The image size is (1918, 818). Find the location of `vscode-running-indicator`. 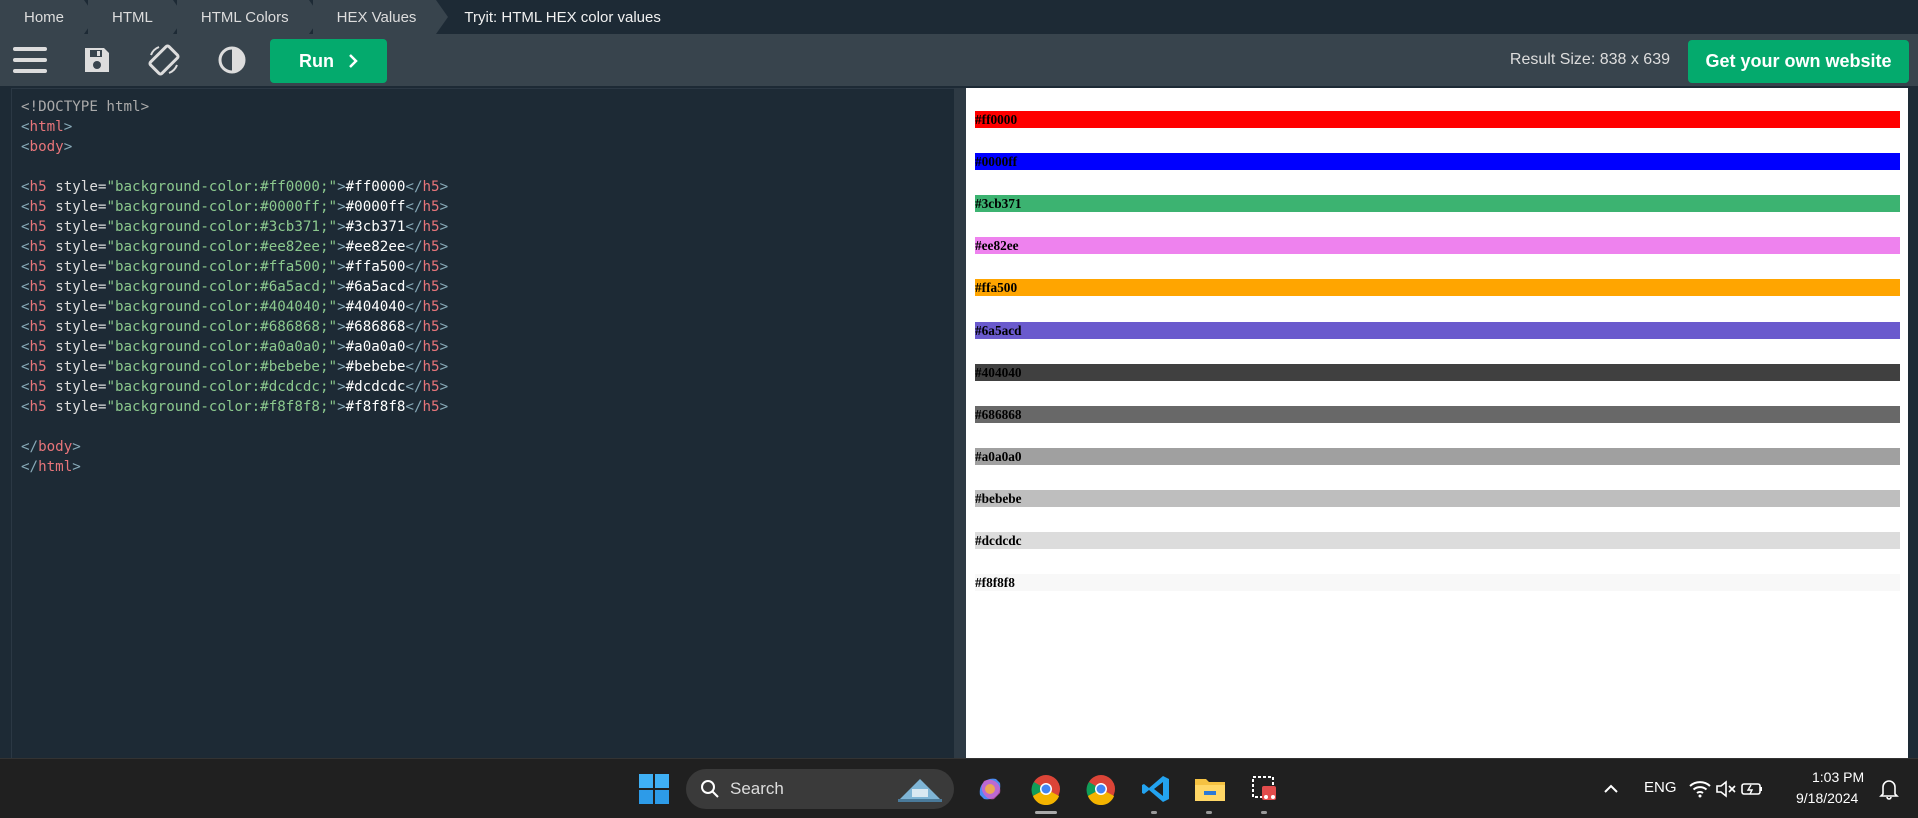

vscode-running-indicator is located at coordinates (1154, 812).